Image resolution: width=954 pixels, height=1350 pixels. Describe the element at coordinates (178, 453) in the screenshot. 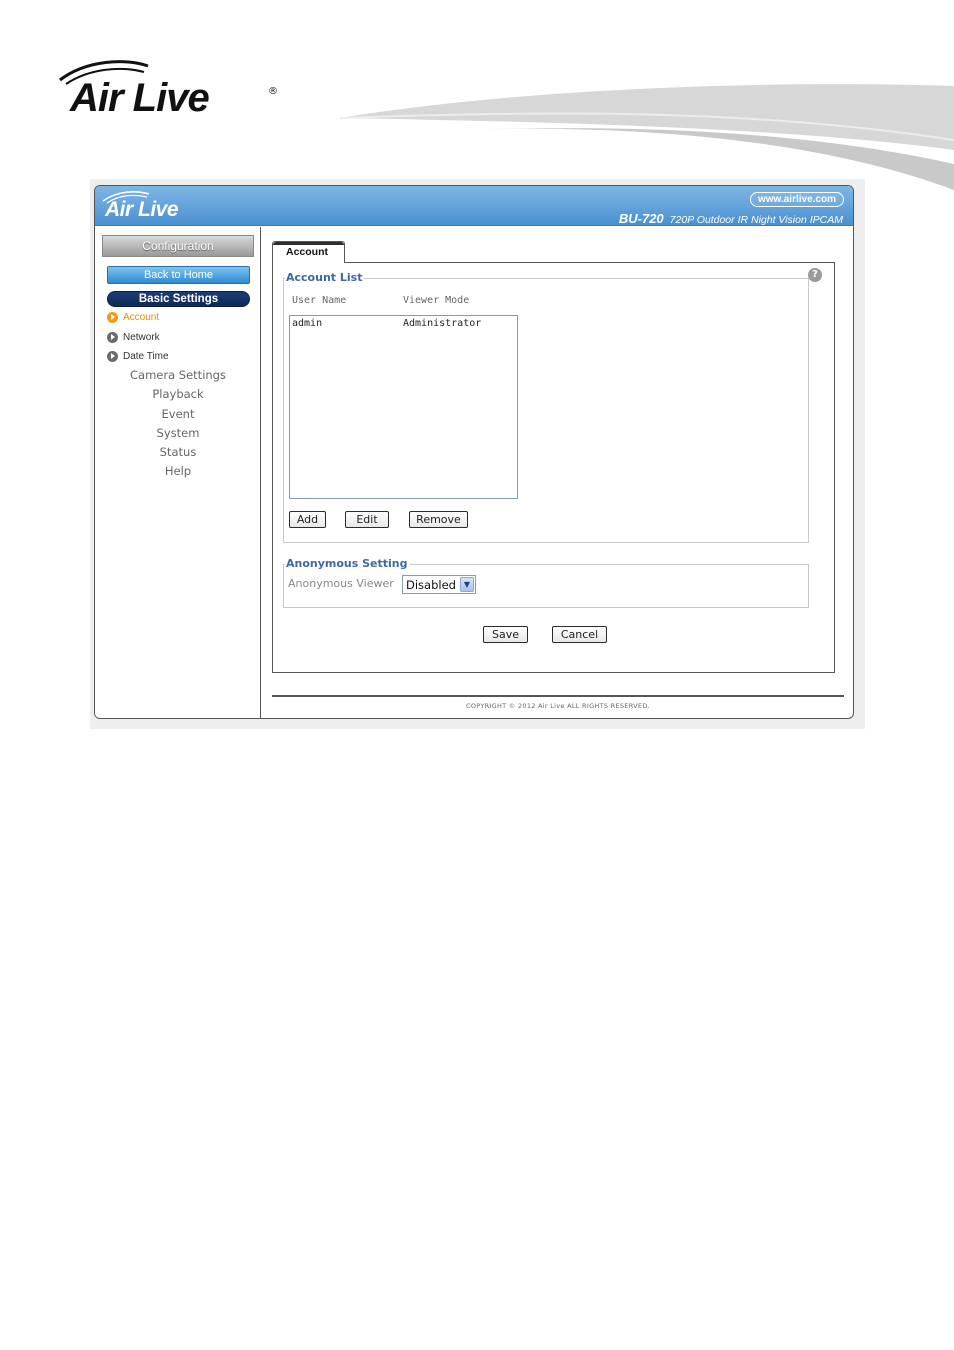

I see `sidebar-item-status: Status` at that location.